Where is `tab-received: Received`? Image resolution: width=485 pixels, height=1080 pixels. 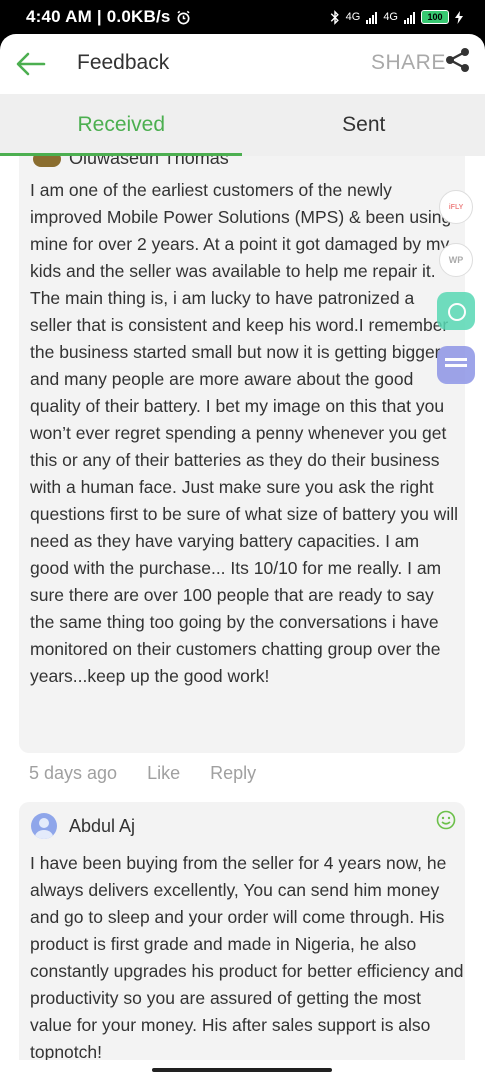 tab-received: Received is located at coordinates (121, 125).